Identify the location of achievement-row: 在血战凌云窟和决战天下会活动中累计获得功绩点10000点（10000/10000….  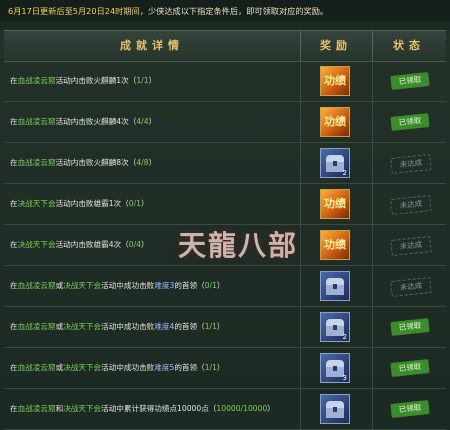
(225, 409).